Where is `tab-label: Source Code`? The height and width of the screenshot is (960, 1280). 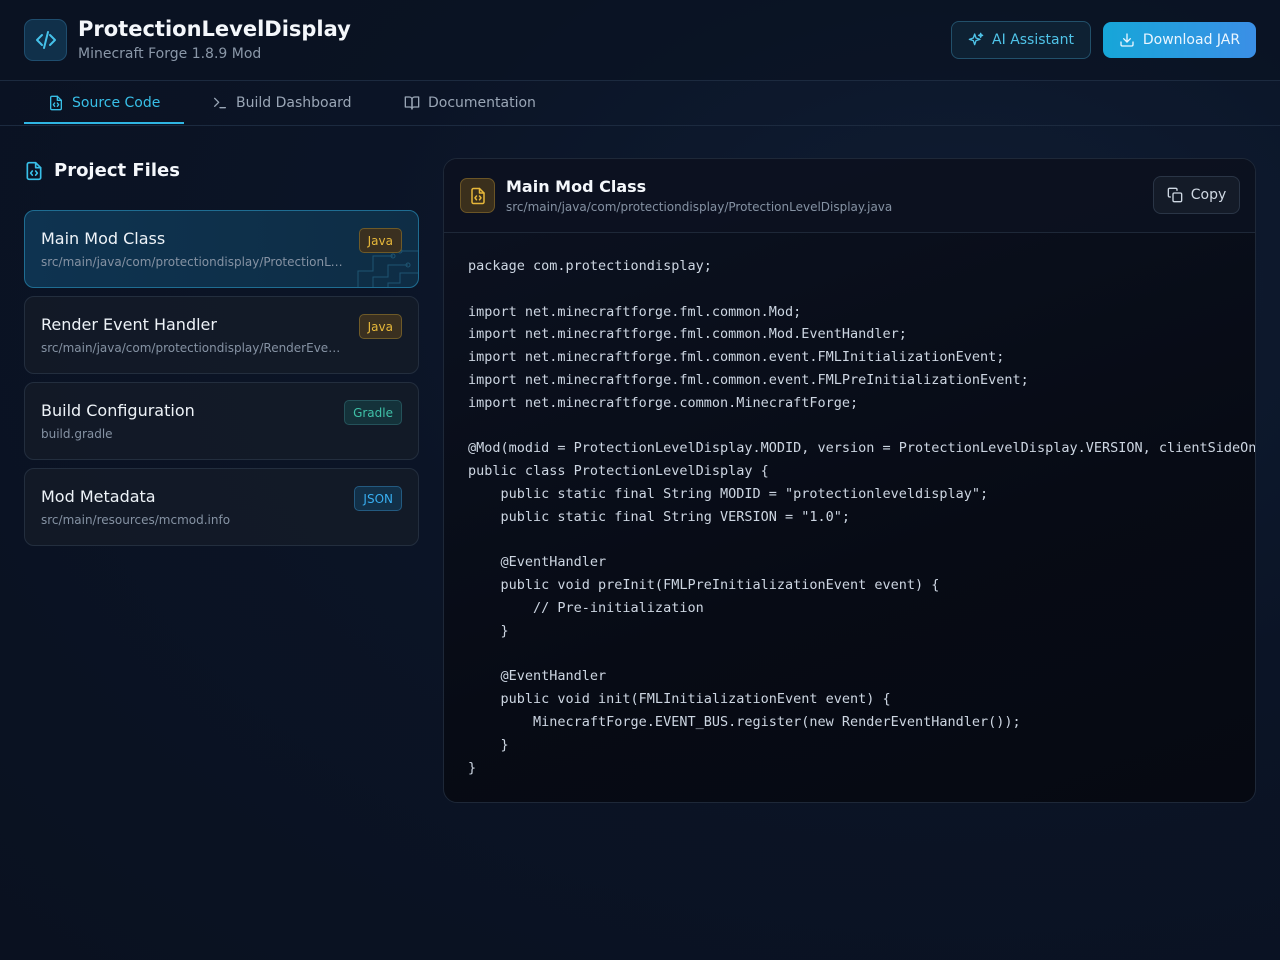
tab-label: Source Code is located at coordinates (116, 103).